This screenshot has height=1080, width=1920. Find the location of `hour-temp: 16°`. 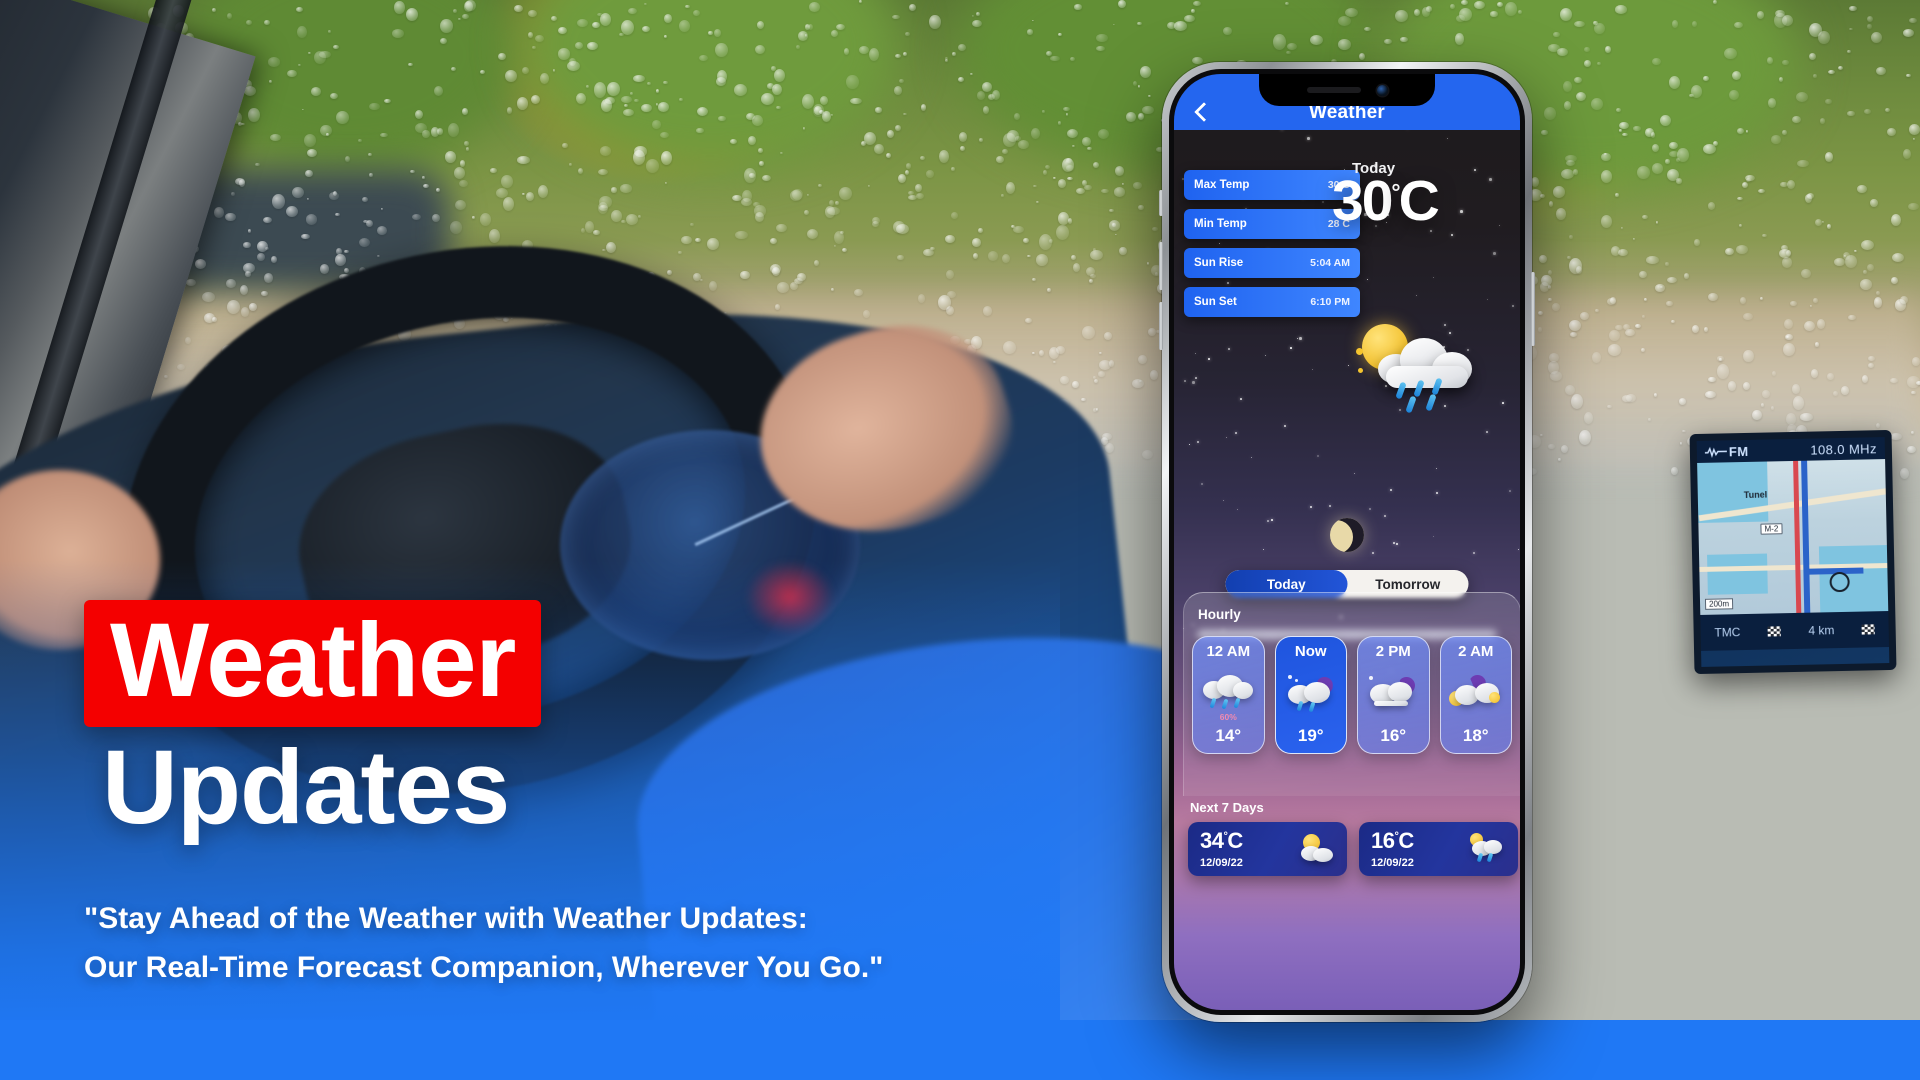

hour-temp: 16° is located at coordinates (1393, 735).